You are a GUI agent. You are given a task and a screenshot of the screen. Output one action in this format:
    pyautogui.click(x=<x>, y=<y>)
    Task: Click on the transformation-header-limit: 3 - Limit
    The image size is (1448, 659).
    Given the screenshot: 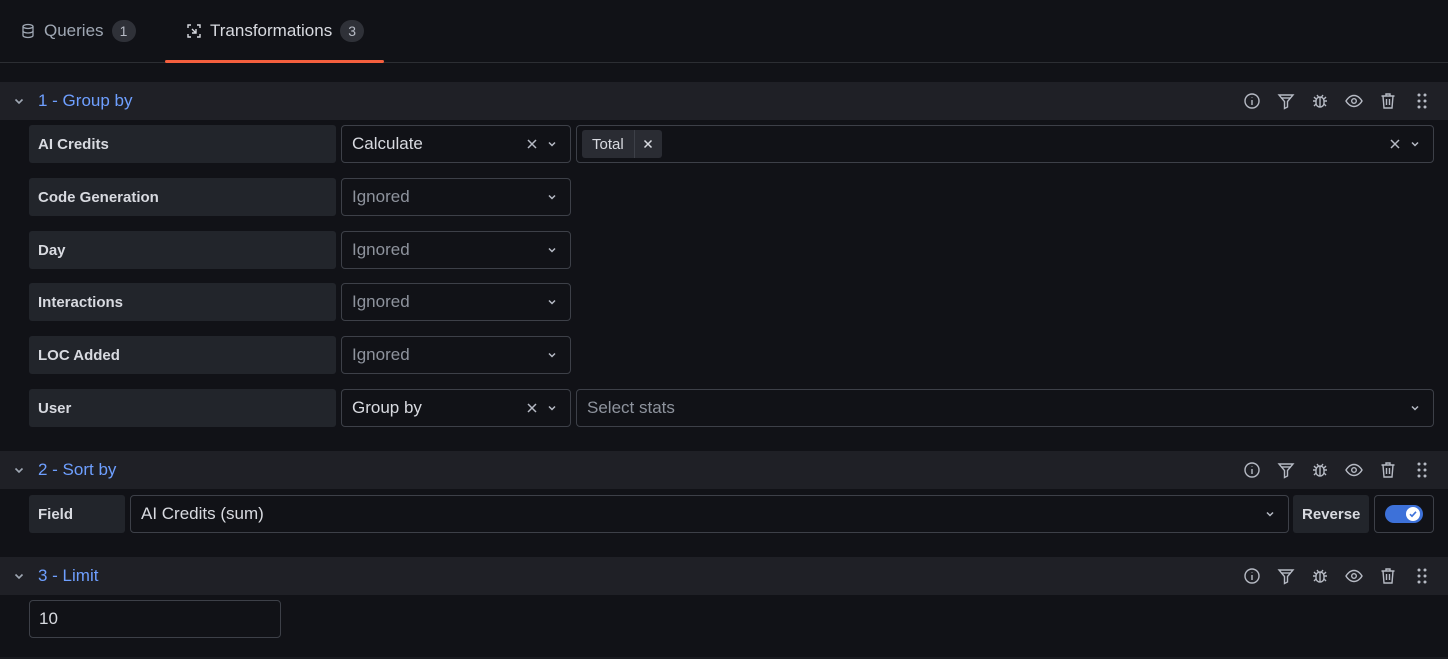 What is the action you would take?
    pyautogui.click(x=724, y=576)
    